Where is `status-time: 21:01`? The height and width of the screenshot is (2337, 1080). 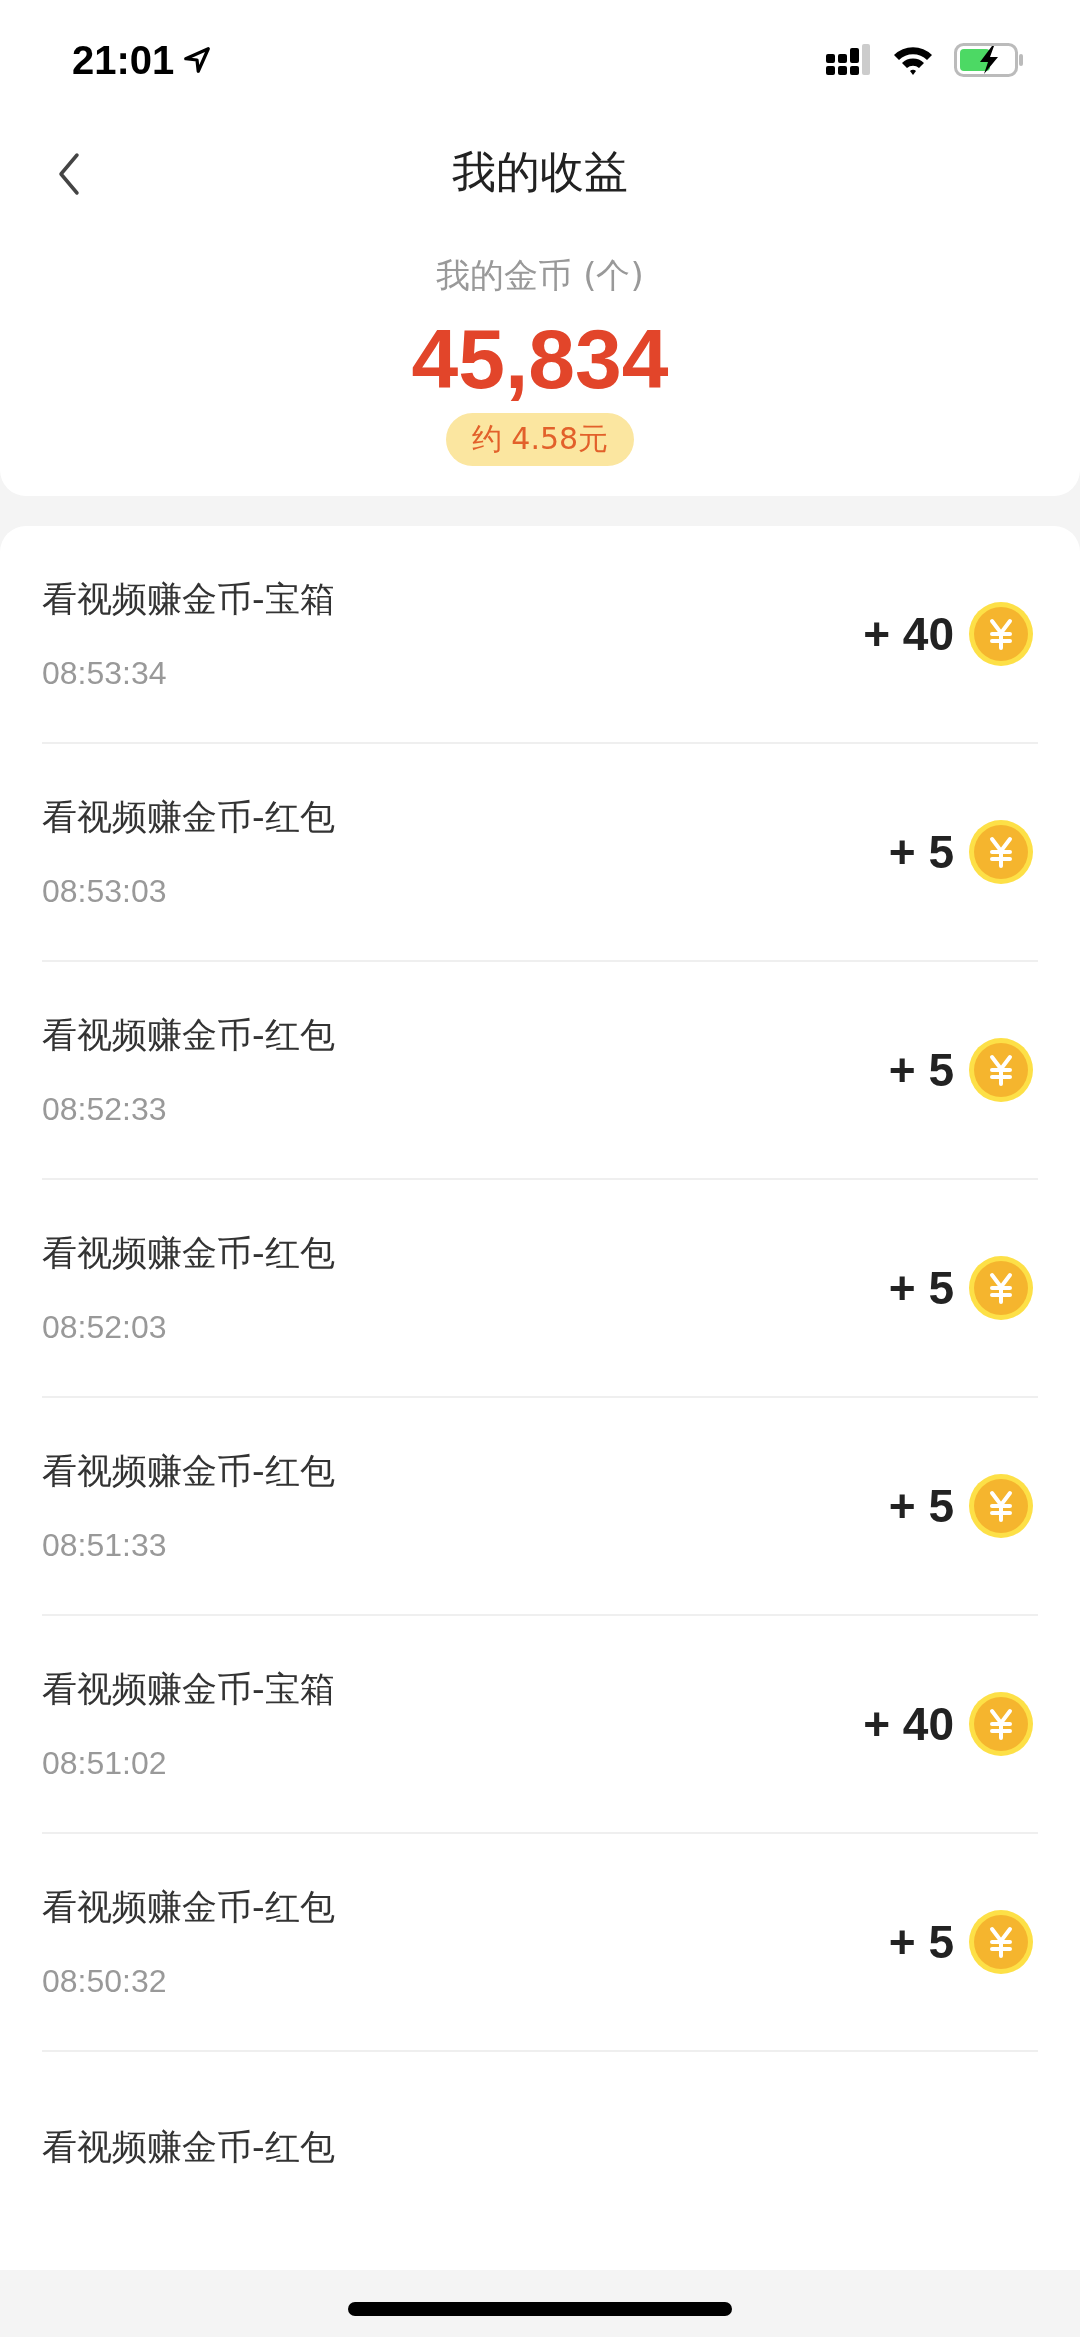 status-time: 21:01 is located at coordinates (123, 60).